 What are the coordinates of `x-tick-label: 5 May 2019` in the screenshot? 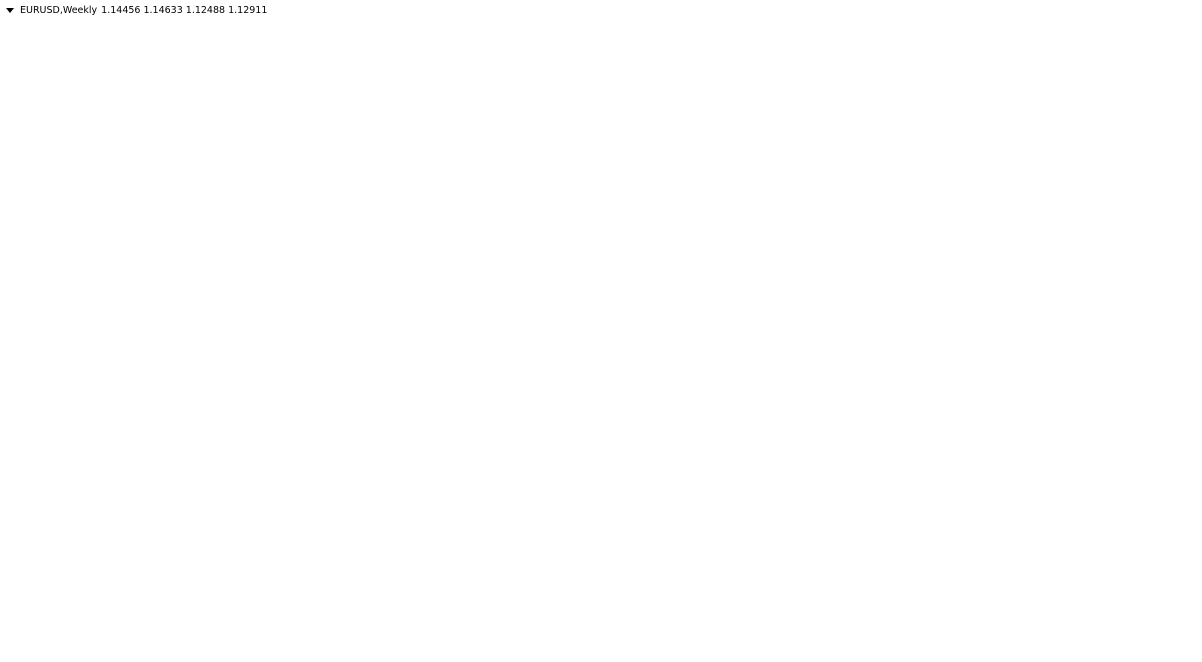 It's located at (414, 650).